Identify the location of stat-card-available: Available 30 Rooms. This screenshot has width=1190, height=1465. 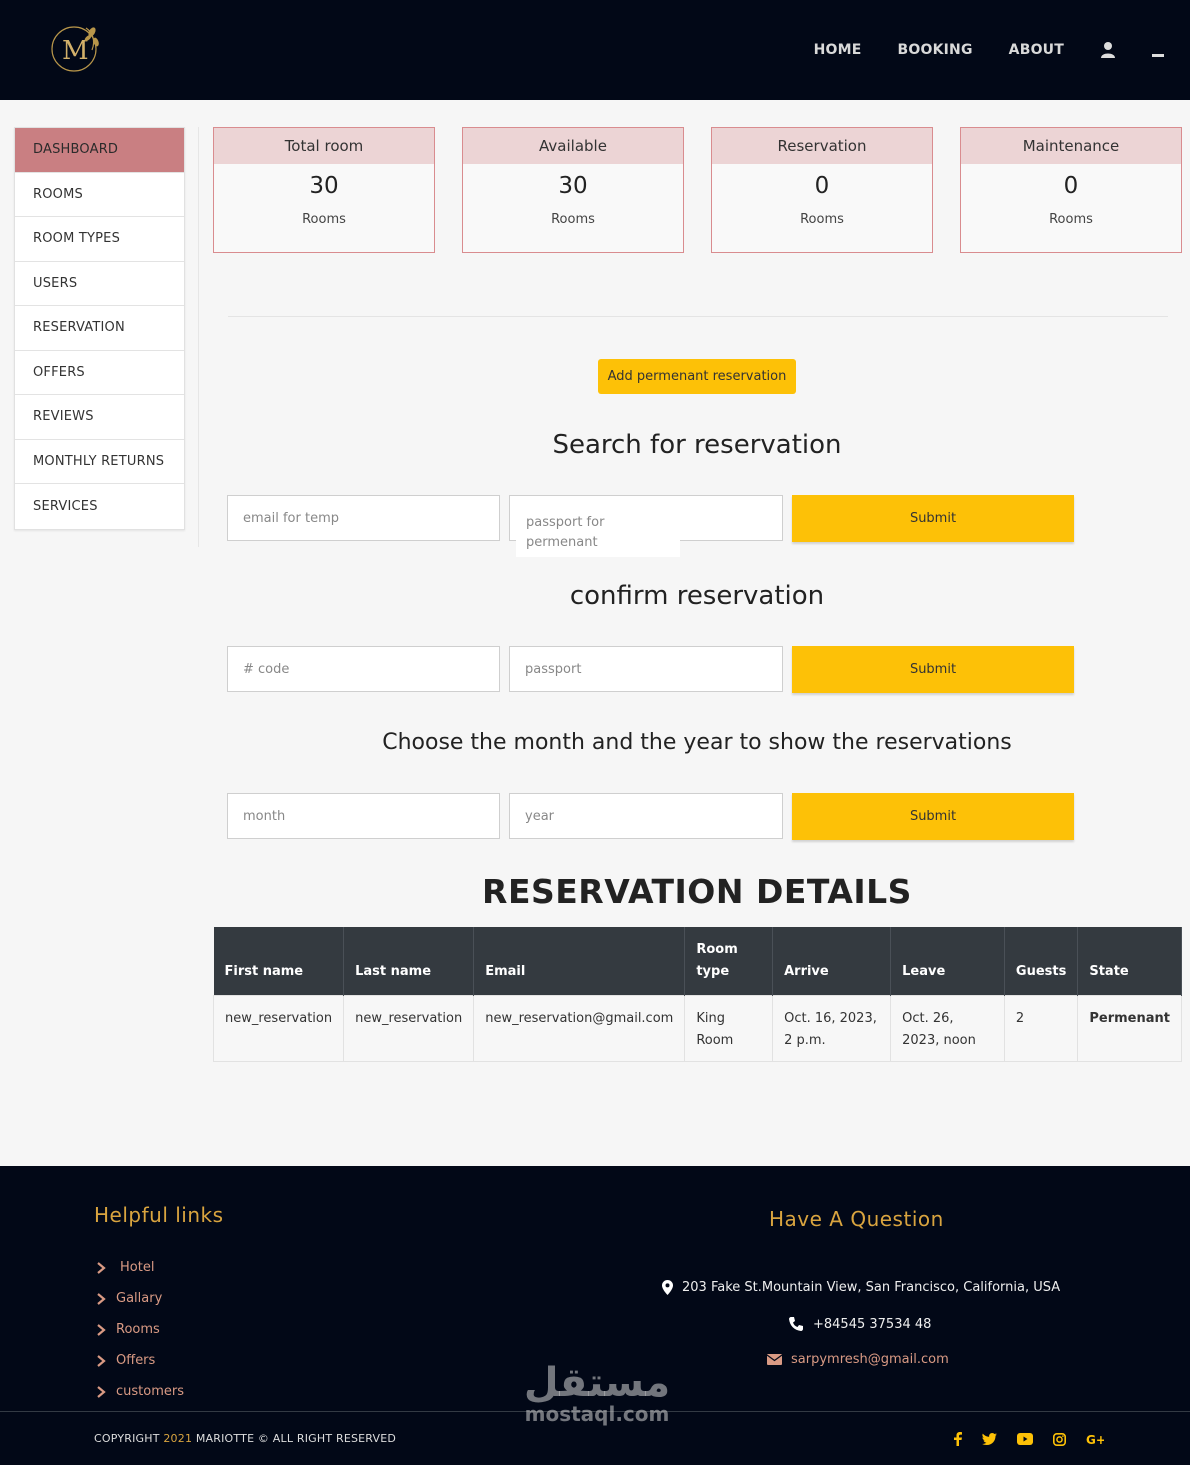
(573, 190).